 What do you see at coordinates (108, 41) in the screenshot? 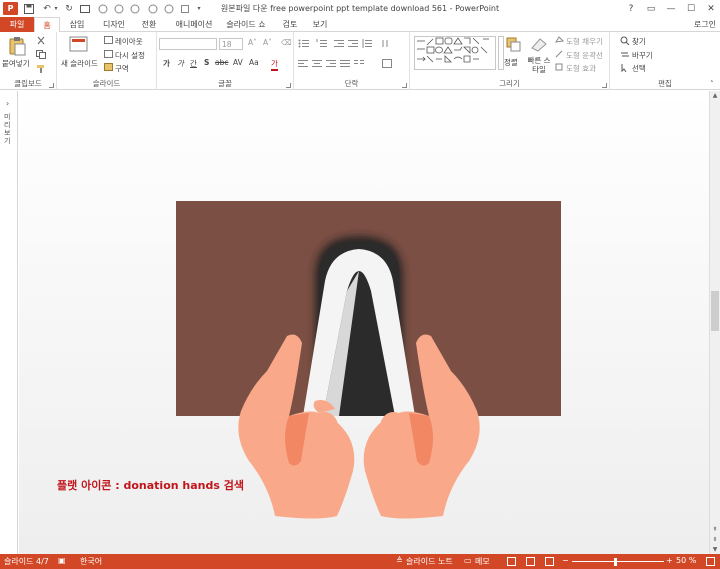
I see `layout-icon` at bounding box center [108, 41].